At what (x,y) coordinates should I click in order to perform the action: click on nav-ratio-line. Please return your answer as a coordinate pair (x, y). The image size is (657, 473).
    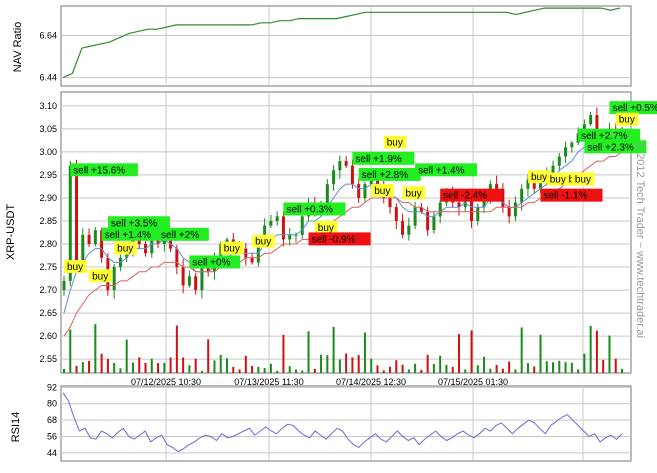
    Looking at the image, I should click on (341, 43).